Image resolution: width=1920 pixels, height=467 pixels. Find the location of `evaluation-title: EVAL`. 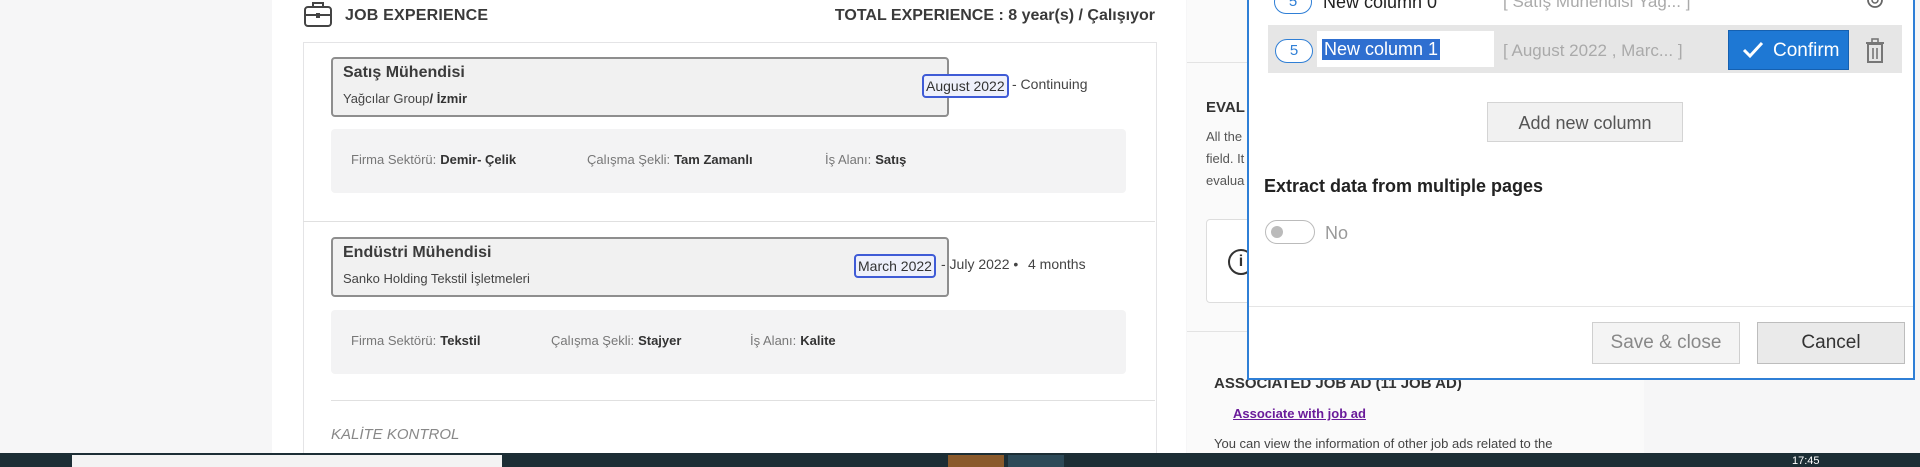

evaluation-title: EVAL is located at coordinates (1225, 107).